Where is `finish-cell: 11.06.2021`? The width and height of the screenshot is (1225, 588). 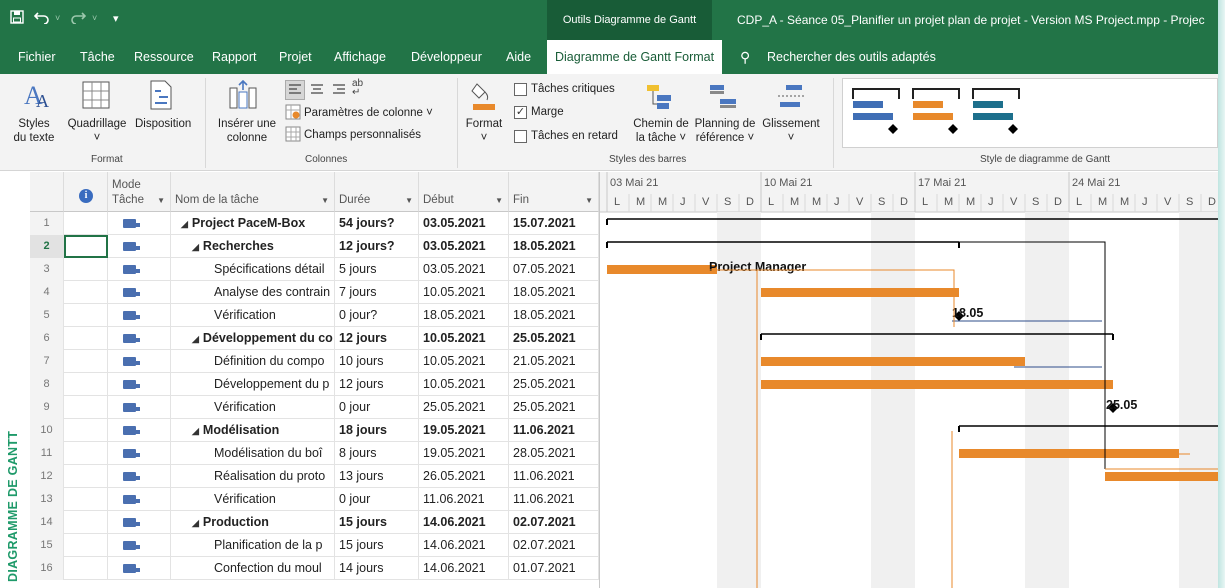
finish-cell: 11.06.2021 is located at coordinates (554, 476).